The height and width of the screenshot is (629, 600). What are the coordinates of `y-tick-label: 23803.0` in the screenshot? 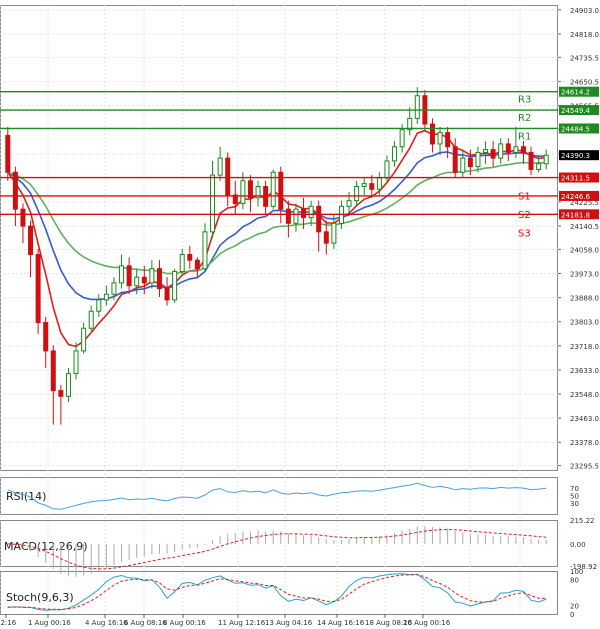 It's located at (584, 323).